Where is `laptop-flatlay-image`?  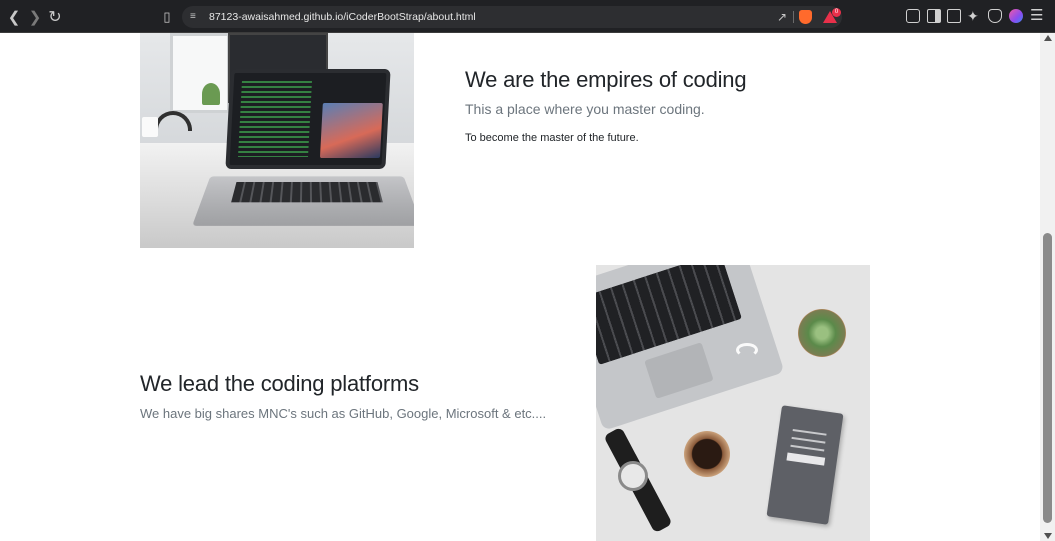 laptop-flatlay-image is located at coordinates (733, 403).